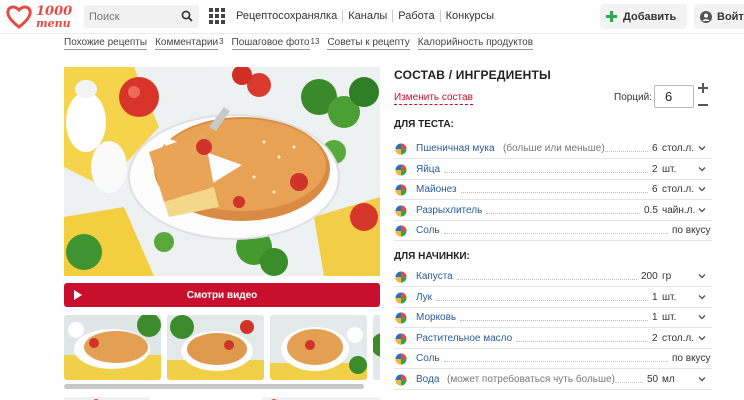  Describe the element at coordinates (214, 386) in the screenshot. I see `thumbnails-scrollbar` at that location.